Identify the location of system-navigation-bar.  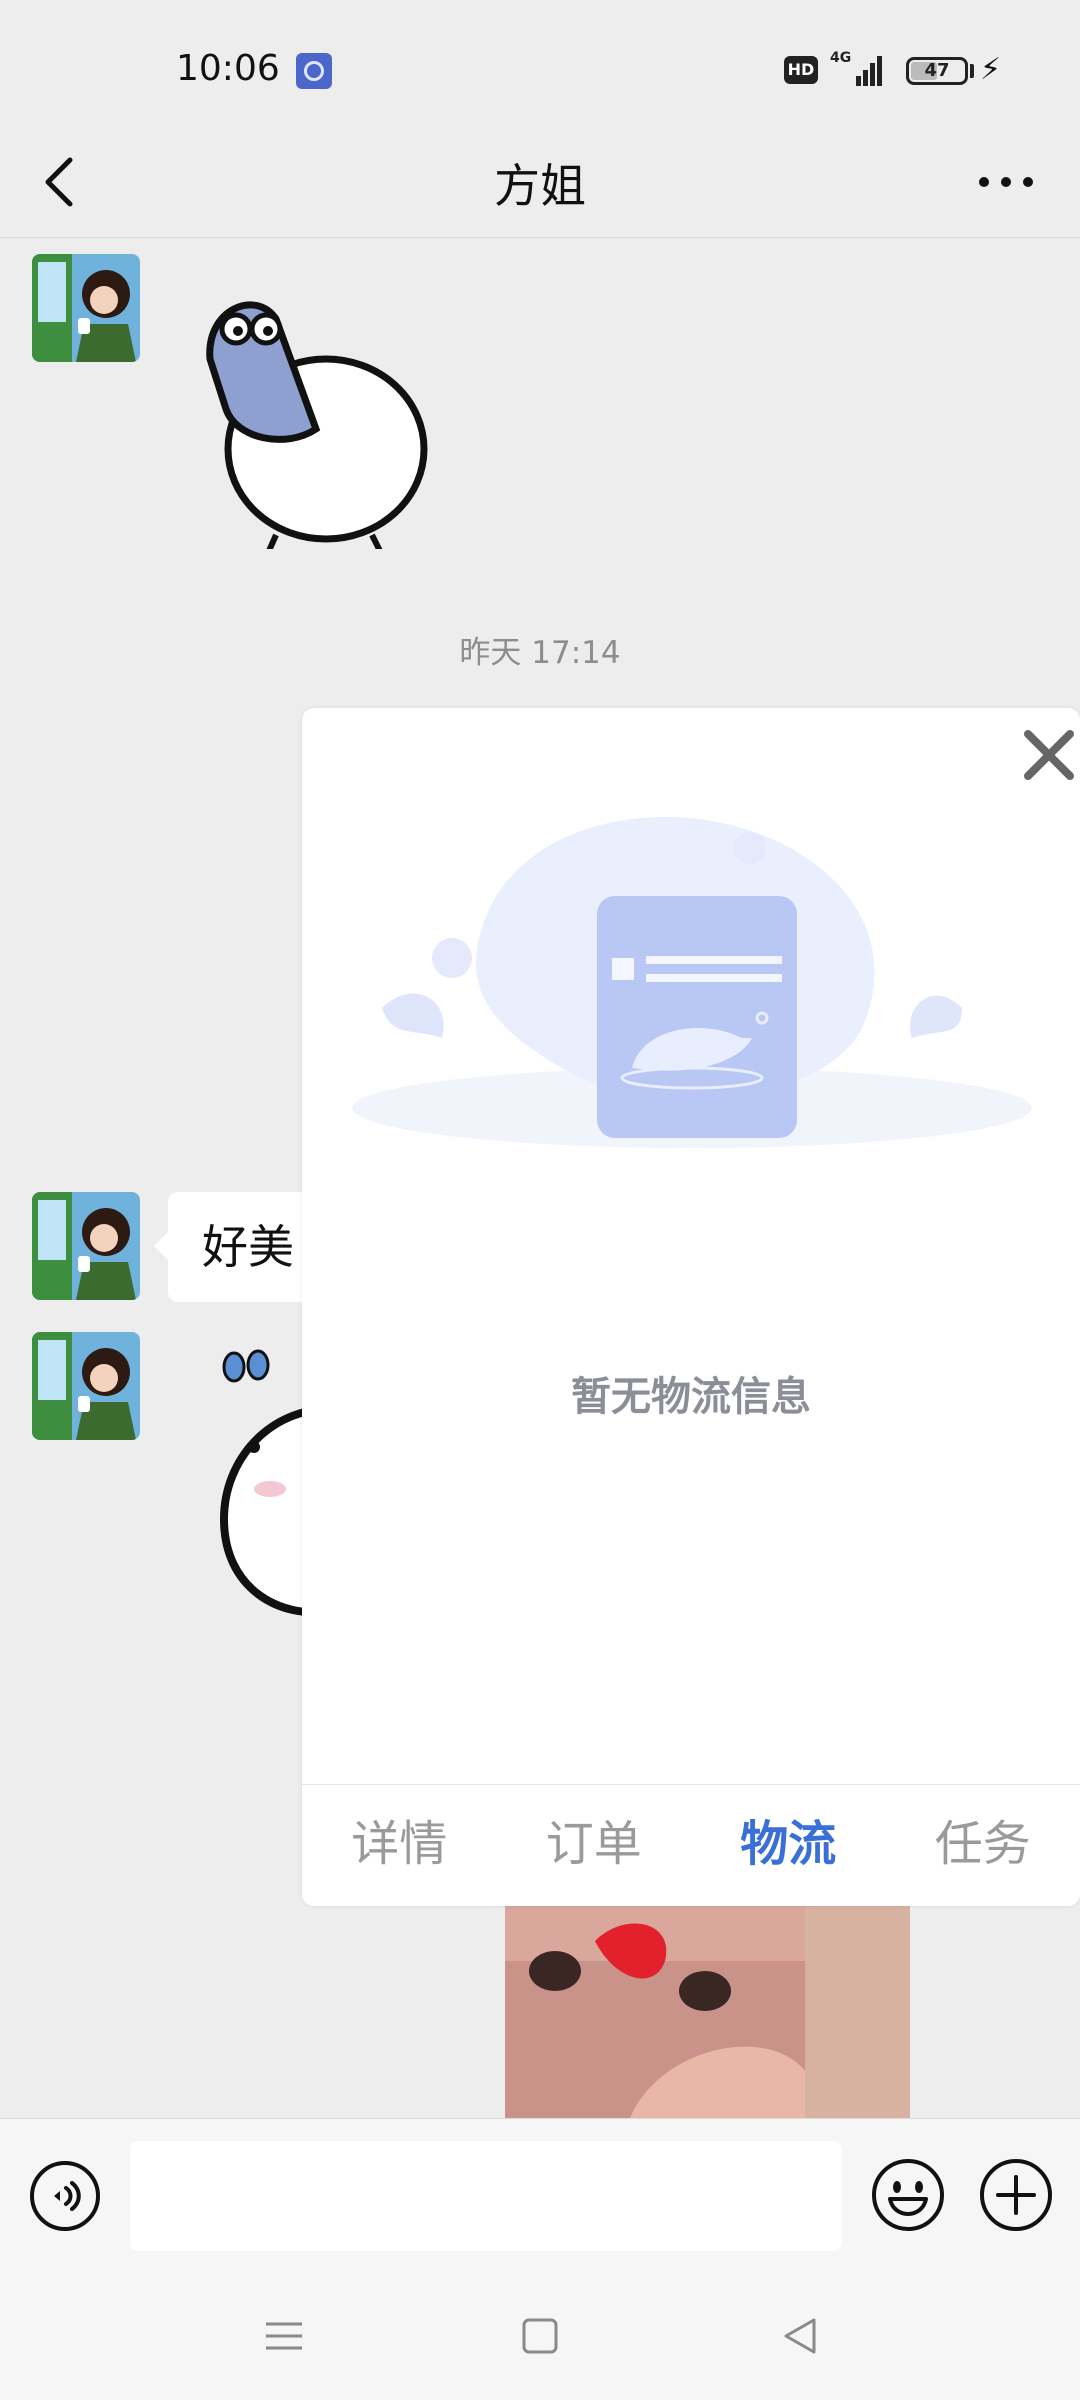
(540, 2336).